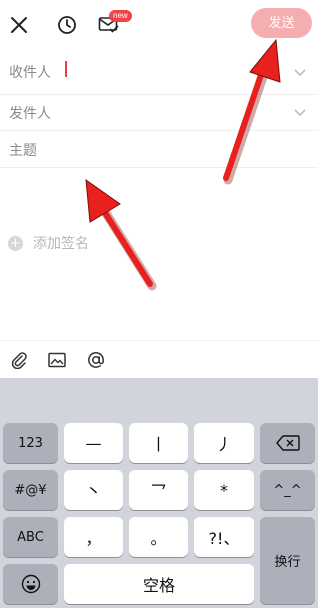 The image size is (320, 608). What do you see at coordinates (67, 25) in the screenshot?
I see `clock-icon` at bounding box center [67, 25].